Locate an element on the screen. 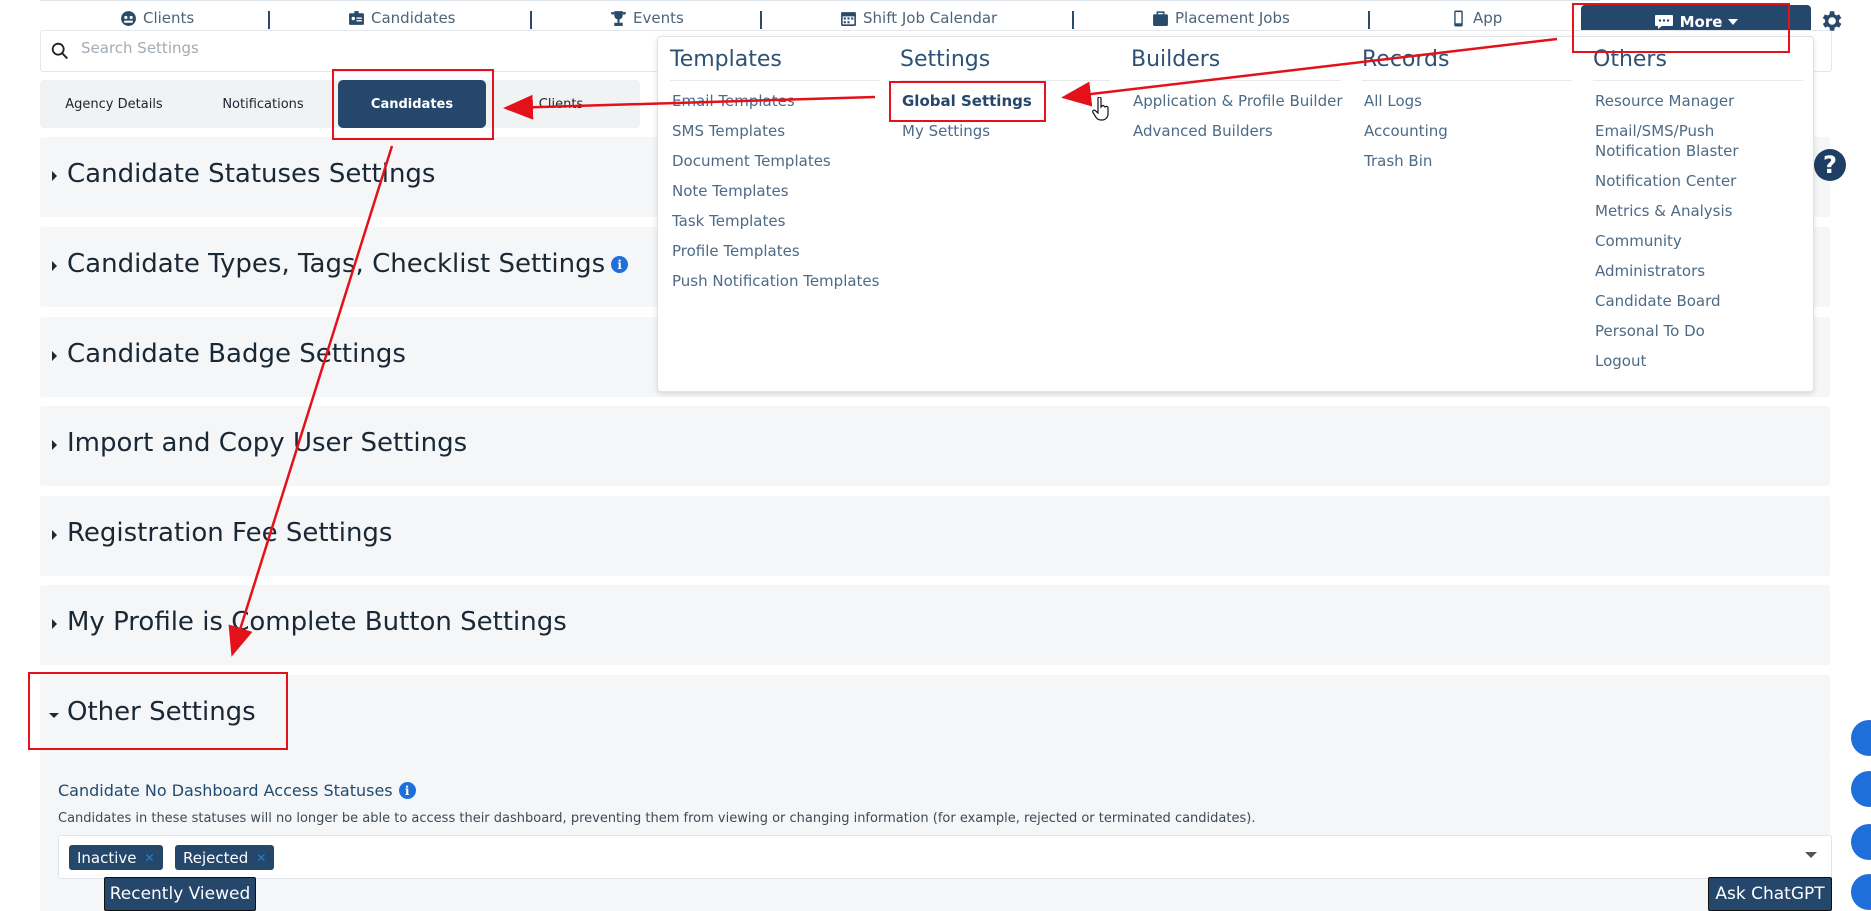  nav-app: App is located at coordinates (1476, 18).